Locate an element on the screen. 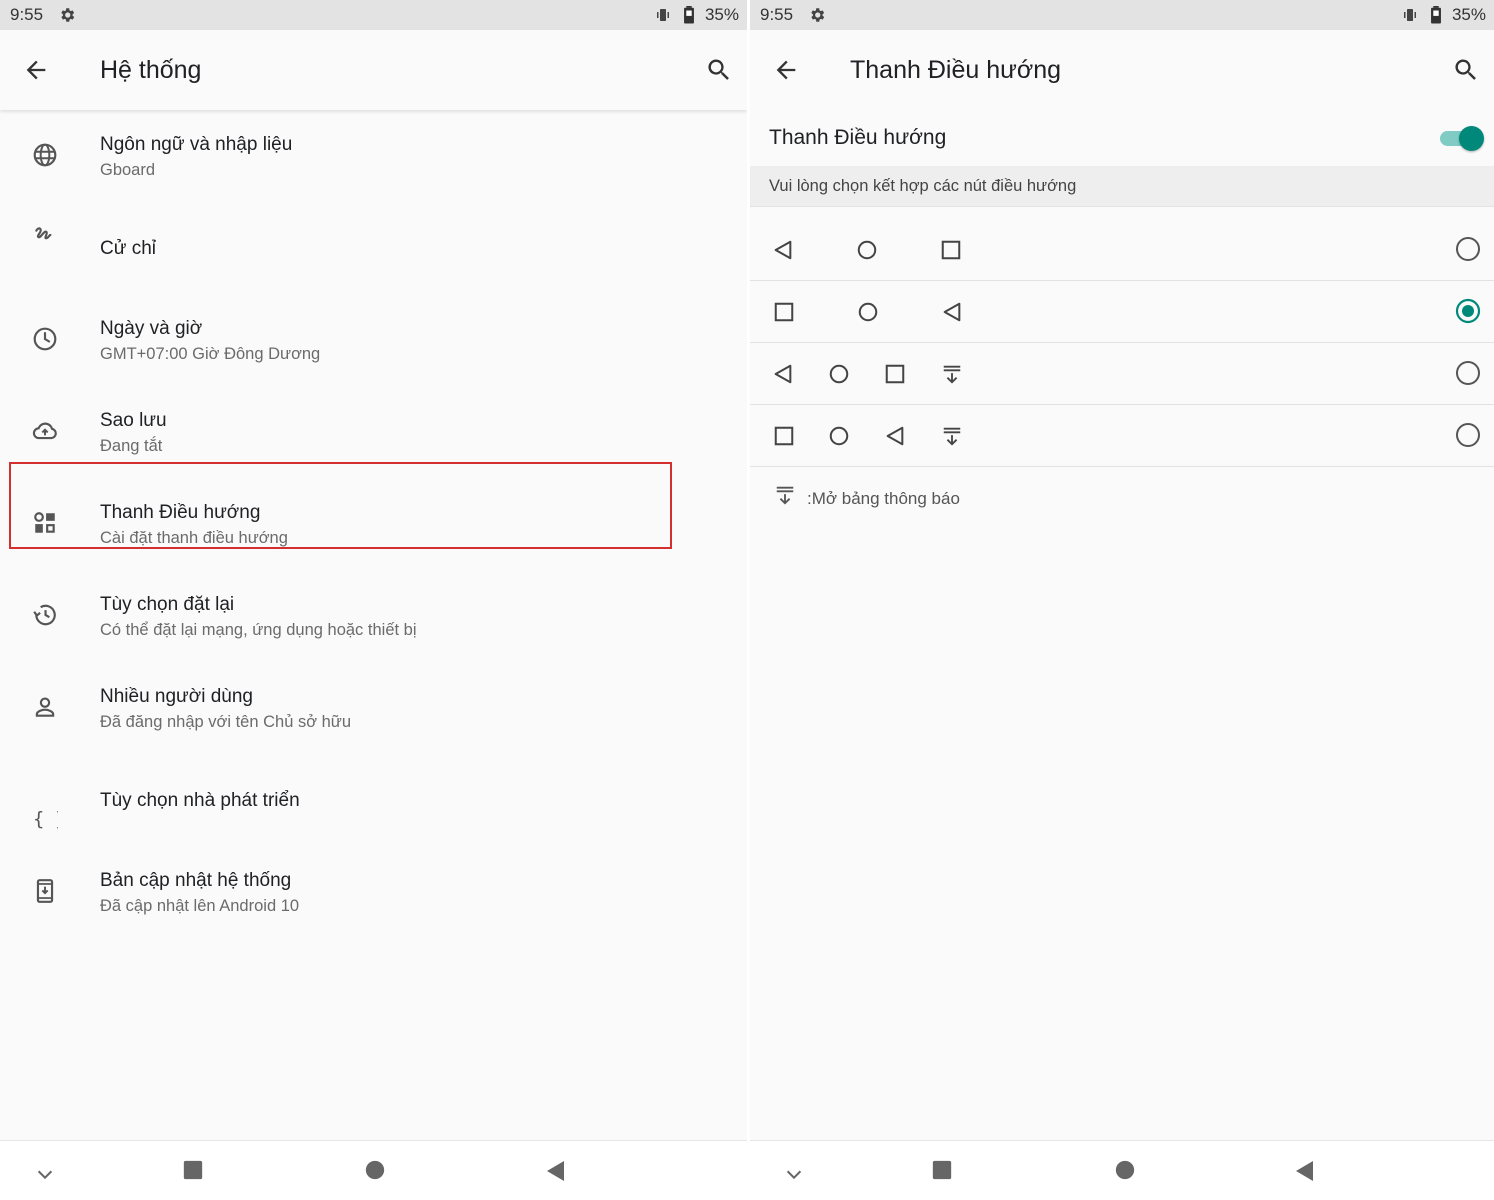  item-subtitle: Đã cập nhật lên Android 10 is located at coordinates (200, 906).